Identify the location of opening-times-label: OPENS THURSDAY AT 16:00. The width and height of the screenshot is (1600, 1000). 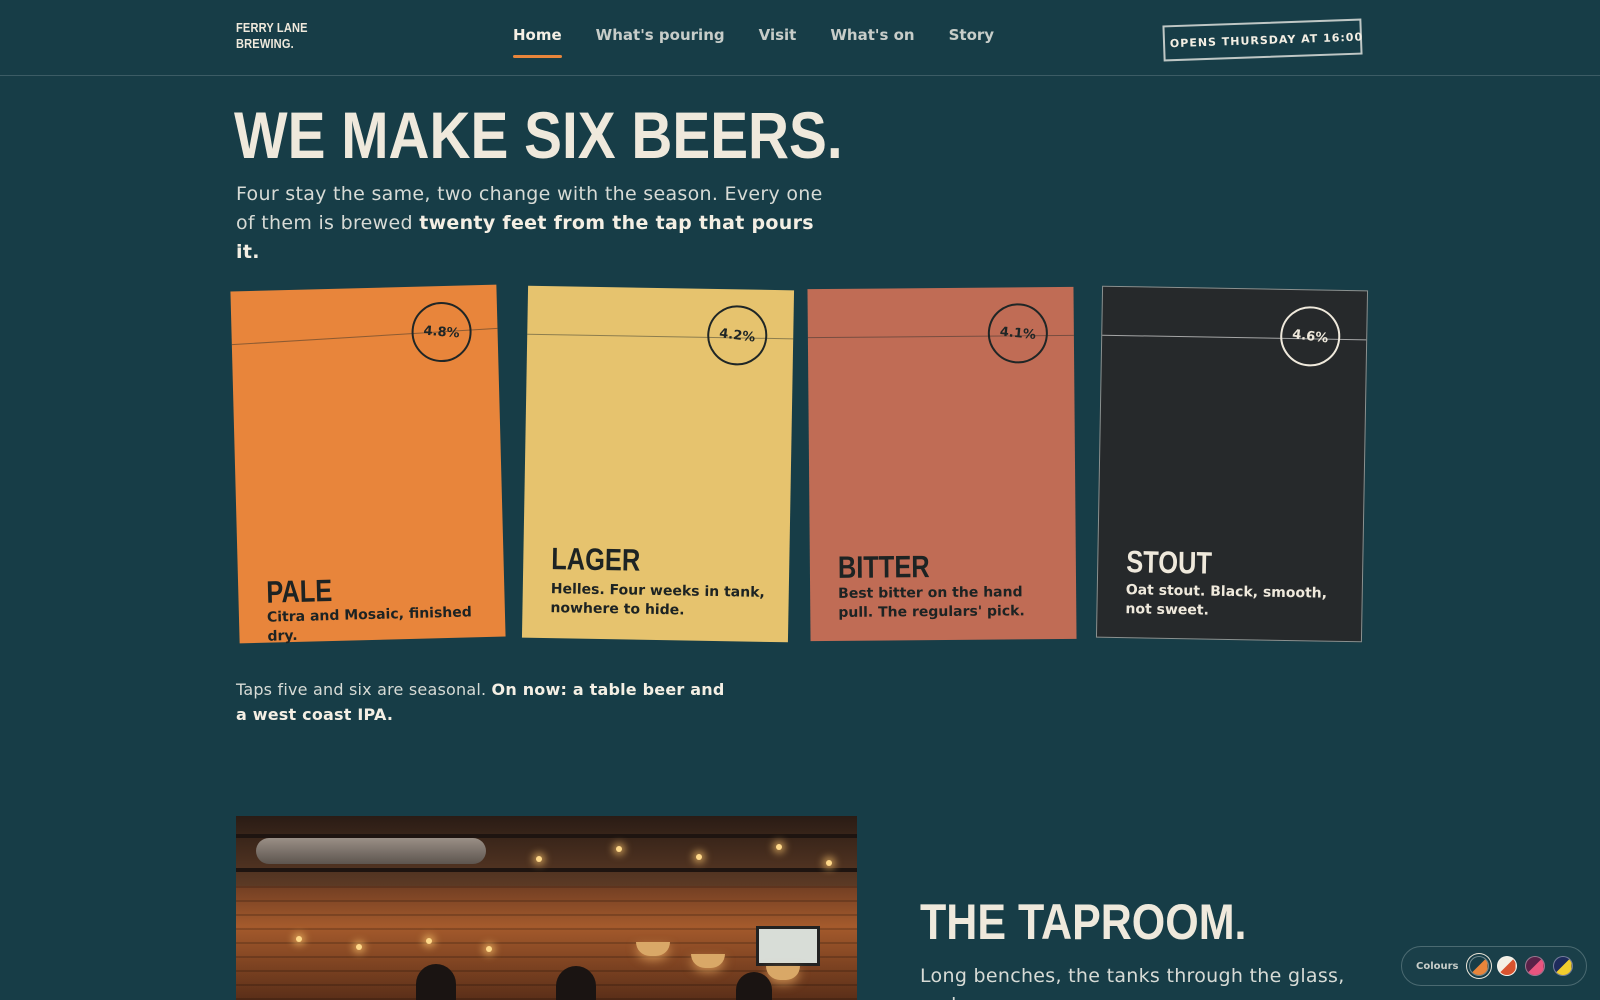
(1266, 39).